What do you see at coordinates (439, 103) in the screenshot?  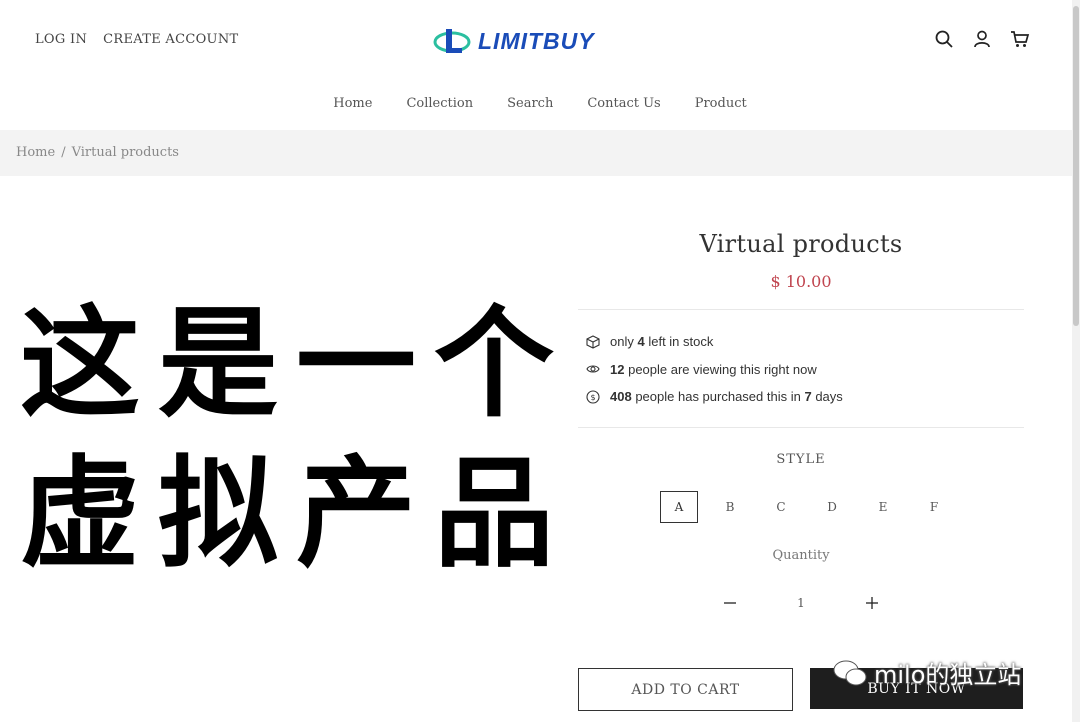 I see `nav-item-collection: Collection` at bounding box center [439, 103].